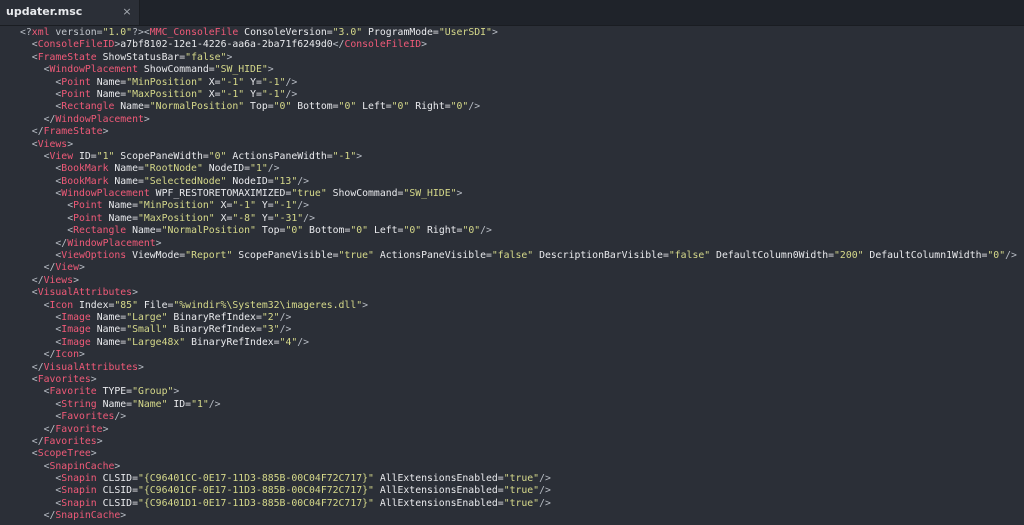 This screenshot has height=525, width=1024. I want to click on code-token: ShowCommand=, so click(176, 70).